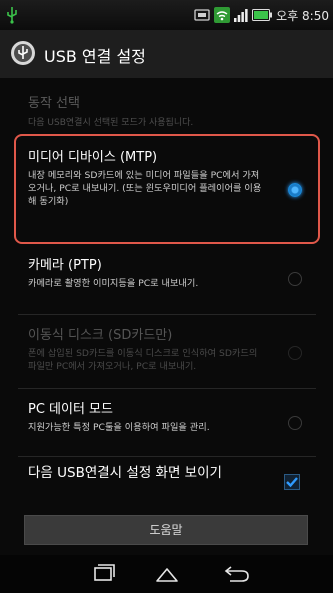 Image resolution: width=333 pixels, height=593 pixels. I want to click on radio-pc-data-mode, so click(295, 423).